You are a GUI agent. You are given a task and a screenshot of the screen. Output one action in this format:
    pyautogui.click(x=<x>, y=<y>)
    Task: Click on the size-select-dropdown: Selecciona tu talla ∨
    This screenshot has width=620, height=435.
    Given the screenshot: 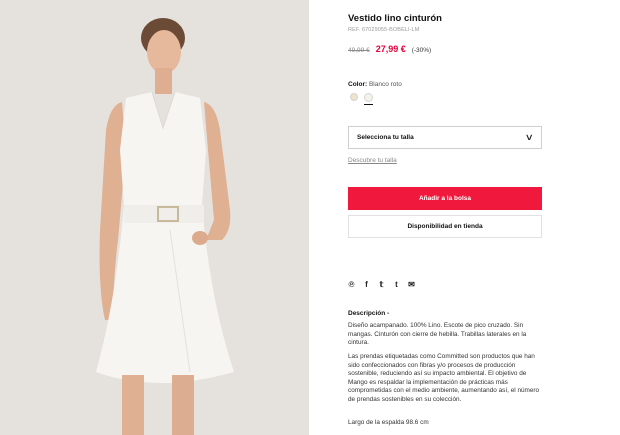 What is the action you would take?
    pyautogui.click(x=445, y=137)
    